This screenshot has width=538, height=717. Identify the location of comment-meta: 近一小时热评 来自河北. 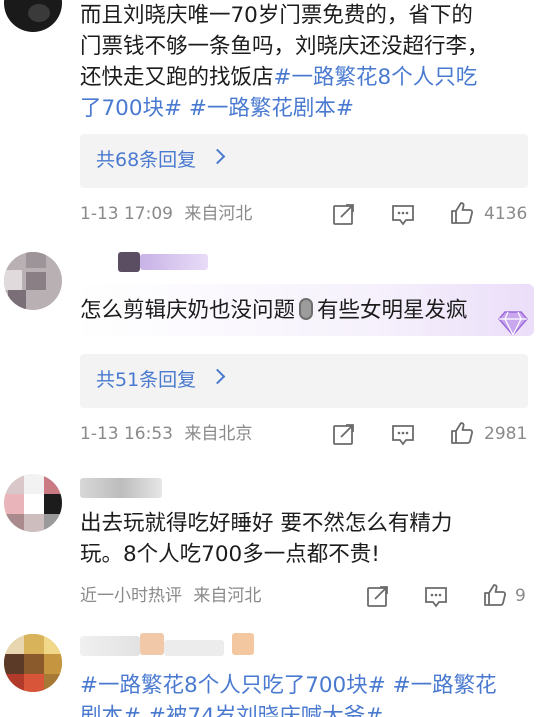
(170, 596).